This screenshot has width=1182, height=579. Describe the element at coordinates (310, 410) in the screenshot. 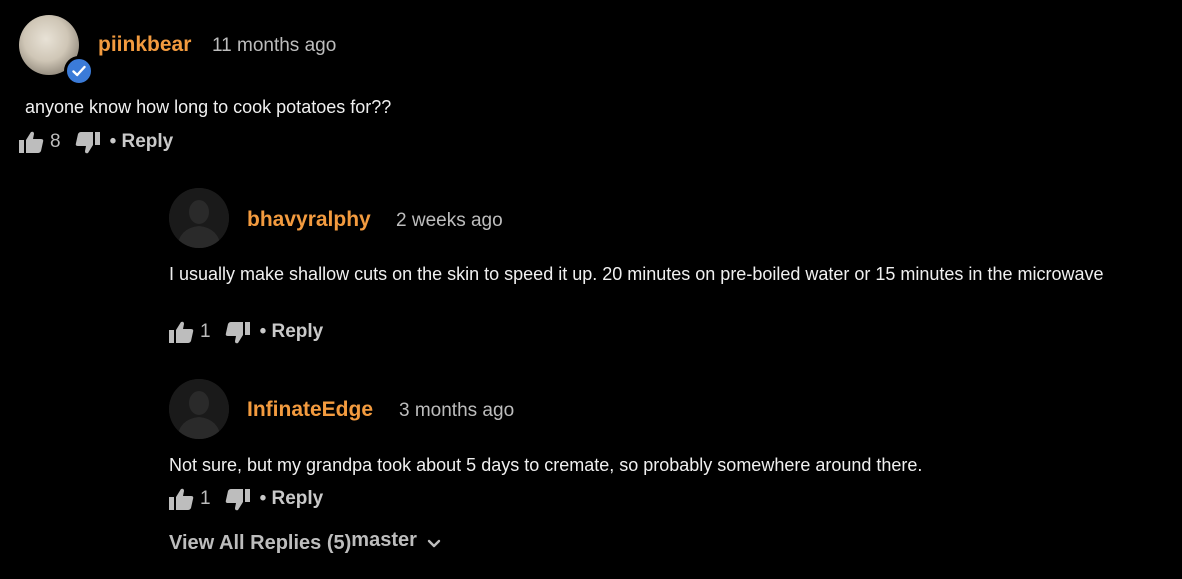

I see `username: InfinateEdge` at that location.